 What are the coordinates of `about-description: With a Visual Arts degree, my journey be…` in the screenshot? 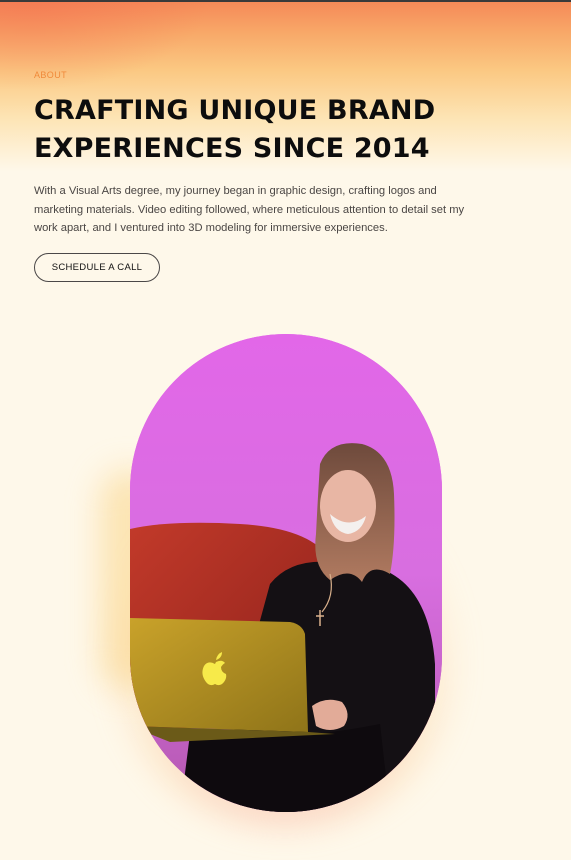 It's located at (289, 210).